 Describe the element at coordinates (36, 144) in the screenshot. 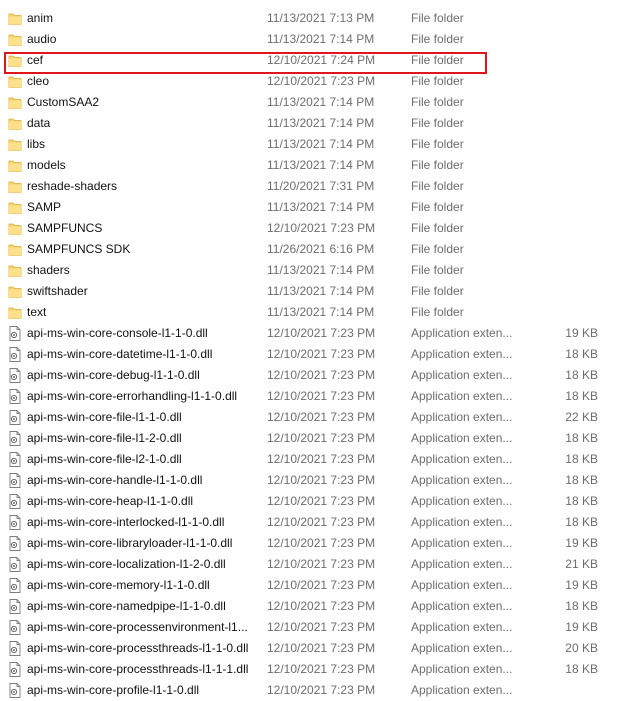

I see `file-name: libs` at that location.